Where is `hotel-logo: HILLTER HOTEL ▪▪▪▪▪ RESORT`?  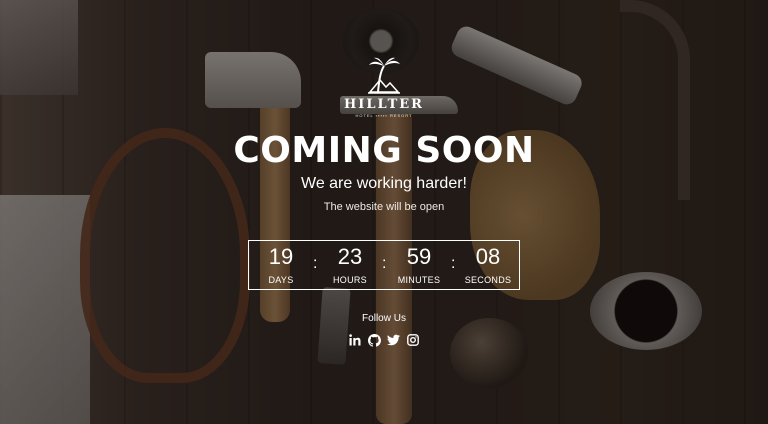
hotel-logo: HILLTER HOTEL ▪▪▪▪▪ RESORT is located at coordinates (384, 87).